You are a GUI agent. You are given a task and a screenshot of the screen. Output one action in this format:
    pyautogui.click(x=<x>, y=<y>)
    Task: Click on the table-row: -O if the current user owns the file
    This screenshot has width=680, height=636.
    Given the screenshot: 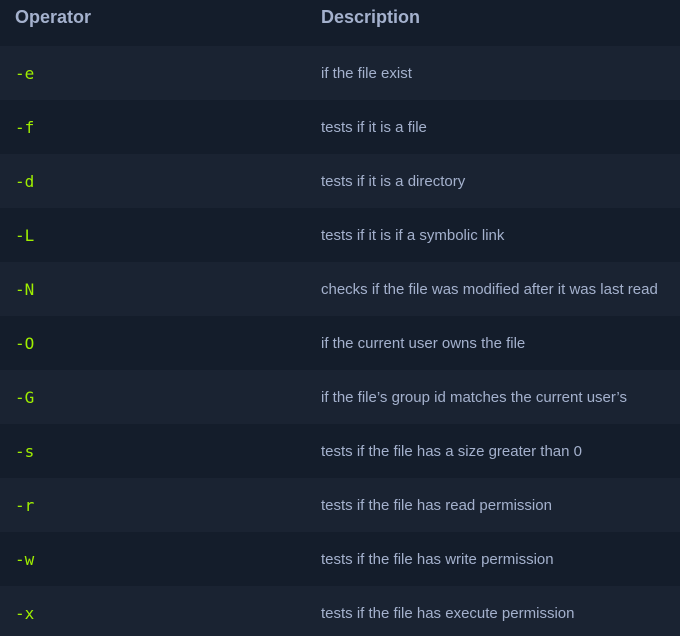 What is the action you would take?
    pyautogui.click(x=340, y=343)
    